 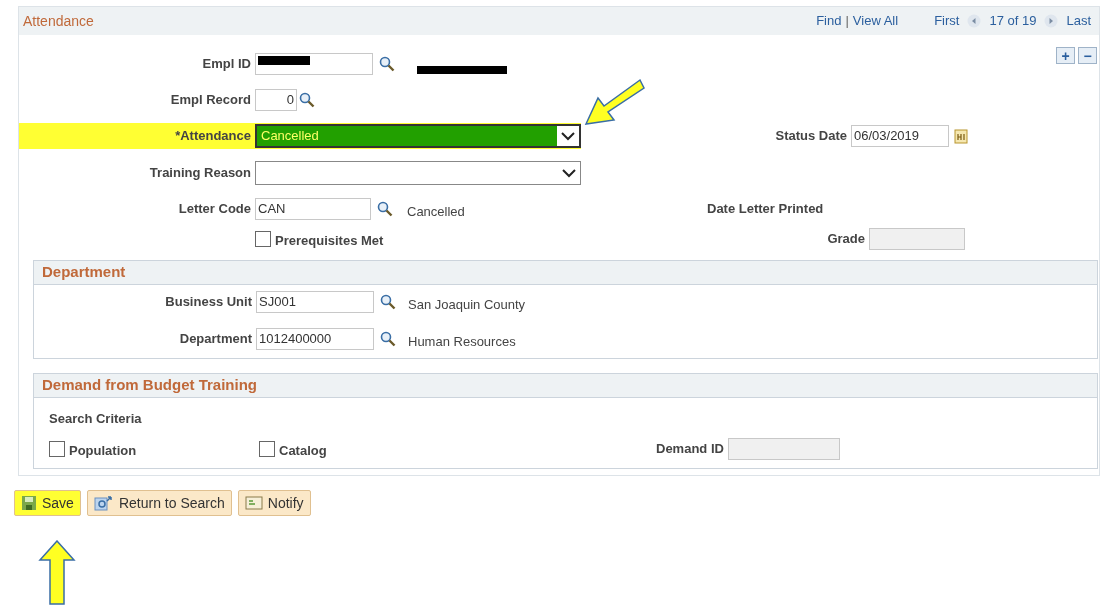 What do you see at coordinates (208, 302) in the screenshot?
I see `field-label: Business Unit` at bounding box center [208, 302].